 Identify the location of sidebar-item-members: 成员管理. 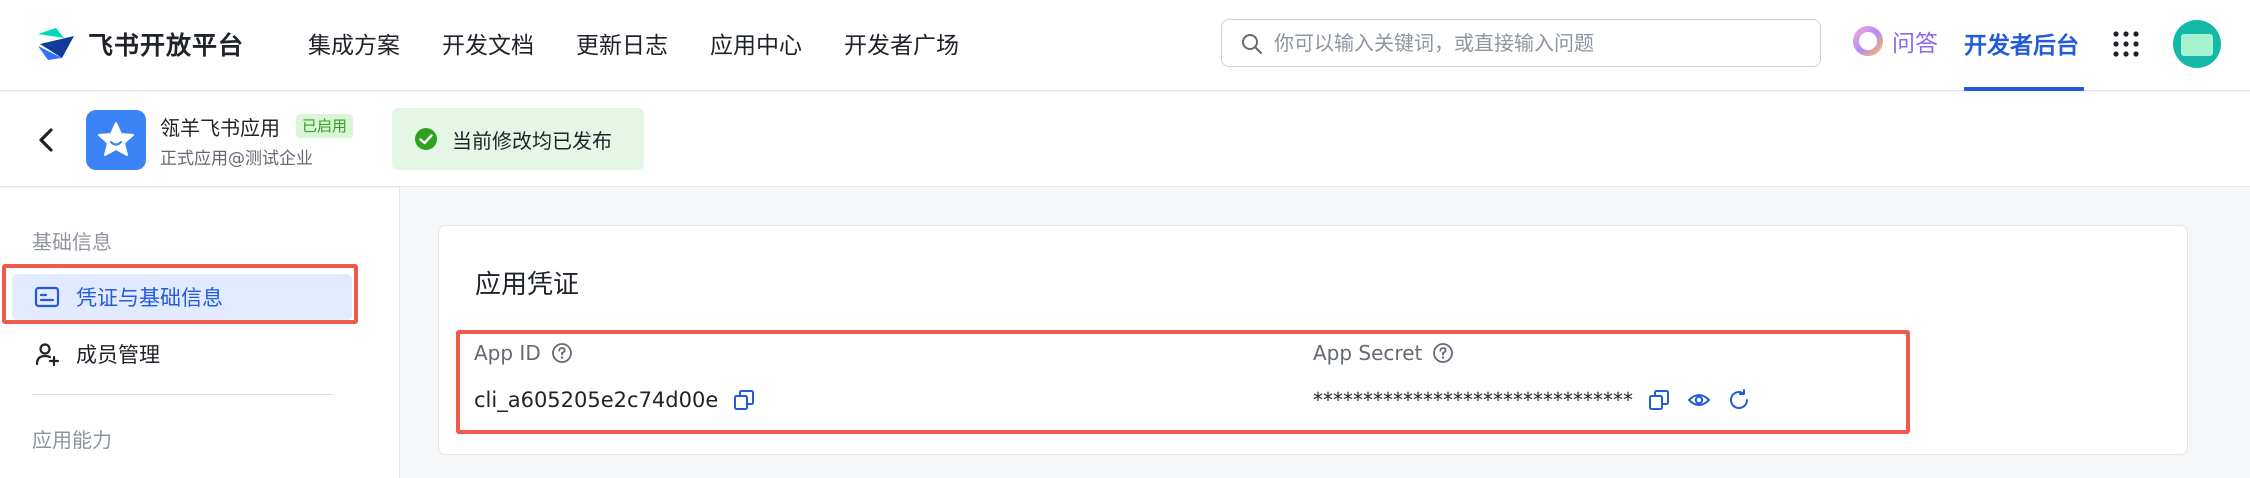
(182, 354).